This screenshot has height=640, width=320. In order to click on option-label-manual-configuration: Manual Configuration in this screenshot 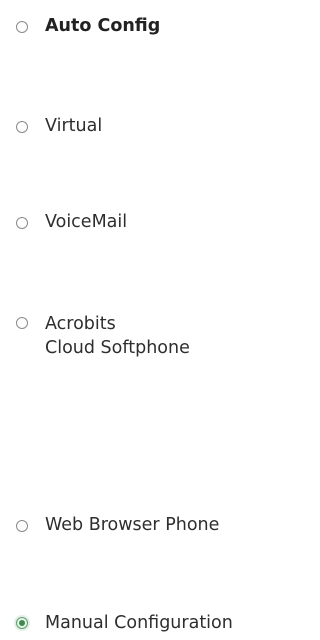, I will do `click(139, 623)`.